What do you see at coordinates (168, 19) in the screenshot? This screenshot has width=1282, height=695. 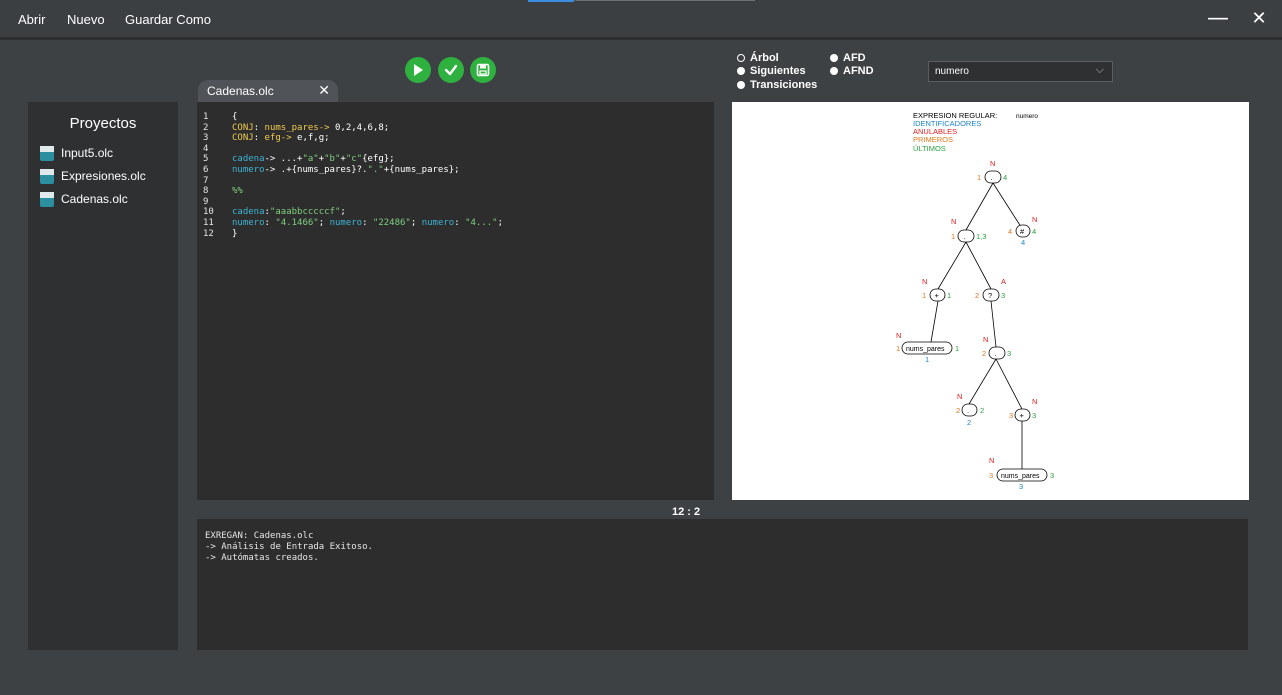 I see `menu-save-as: Guardar Como` at bounding box center [168, 19].